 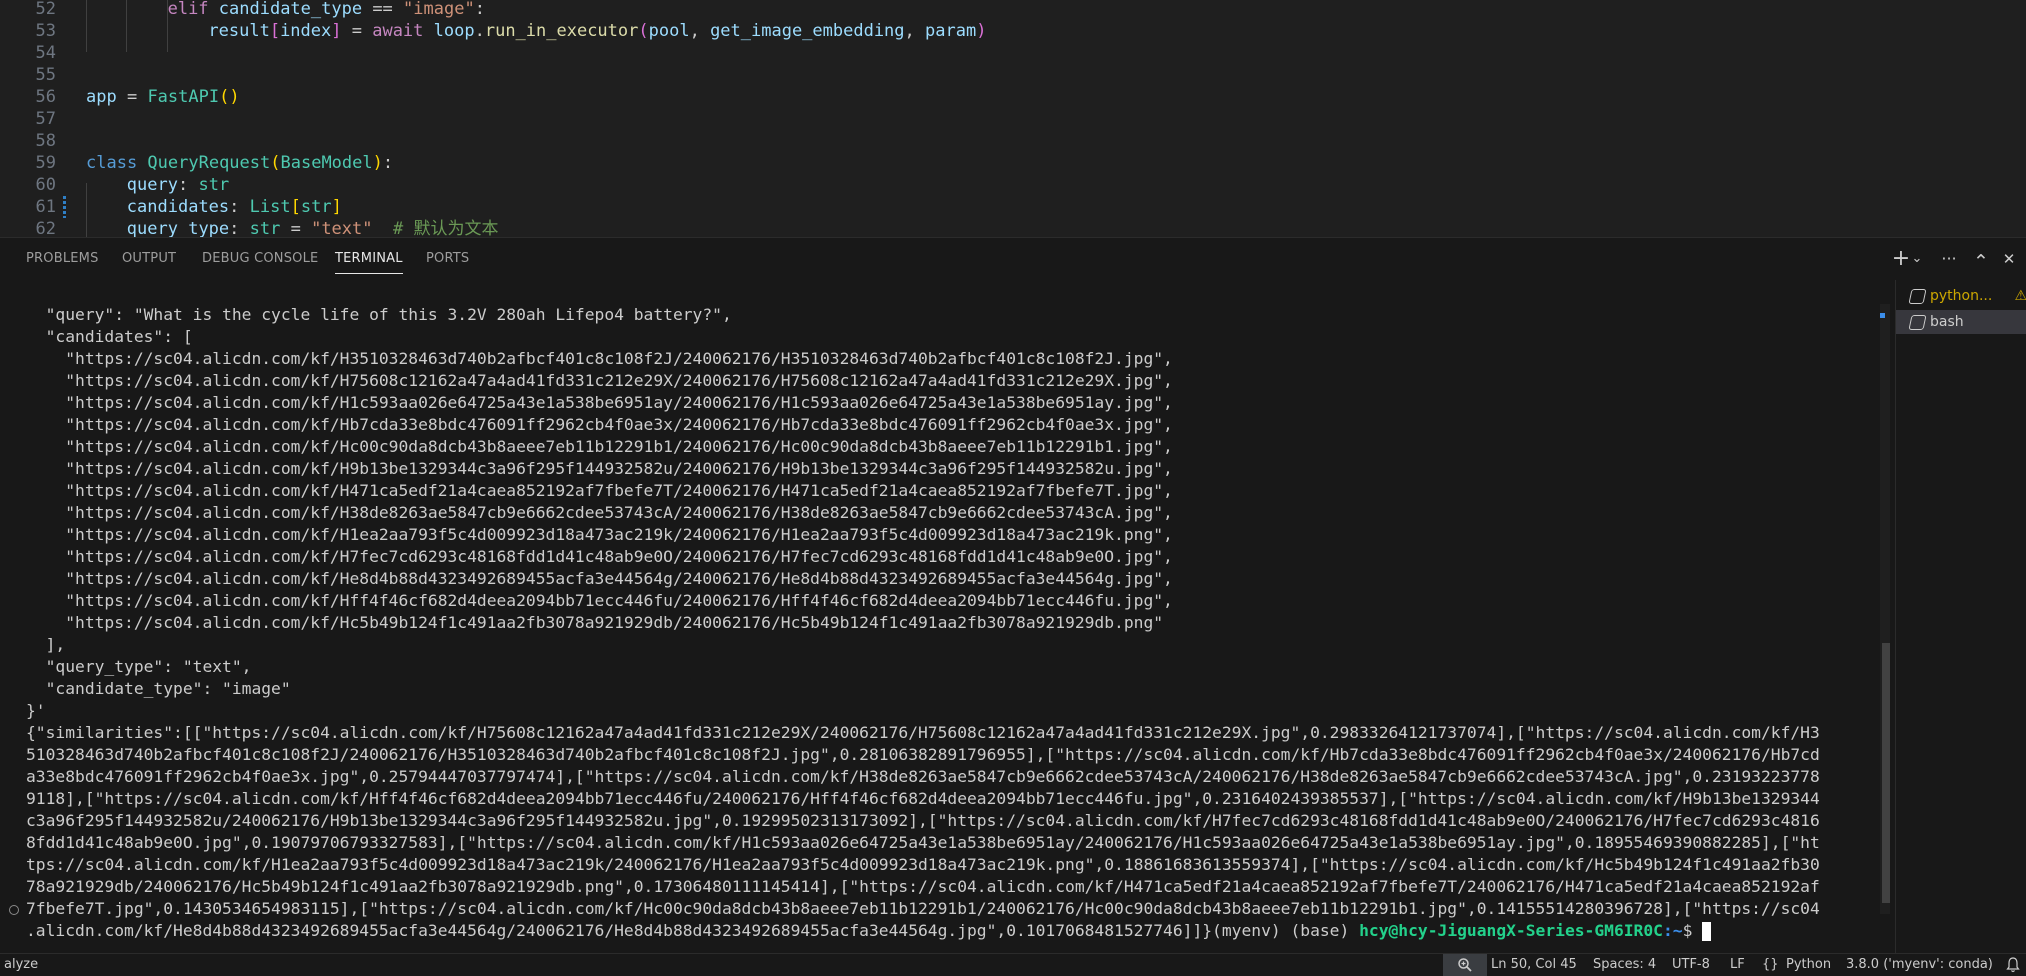 What do you see at coordinates (1949, 259) in the screenshot?
I see `more-actions-icon: ···` at bounding box center [1949, 259].